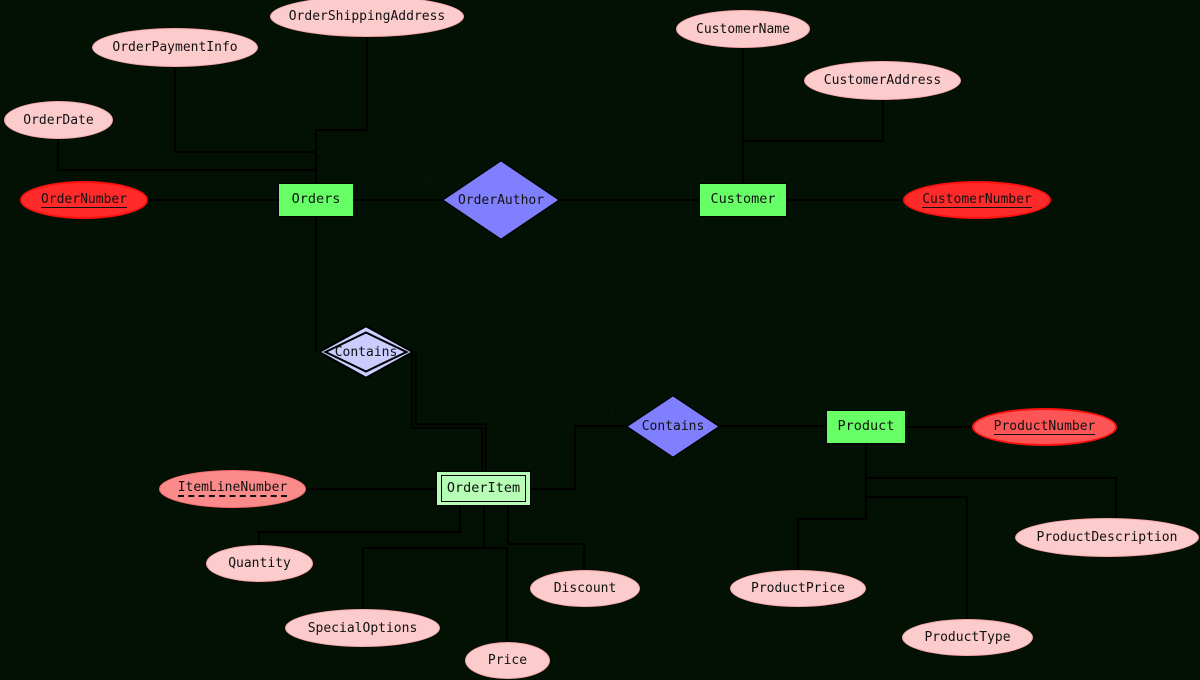 The width and height of the screenshot is (1200, 680). I want to click on attribute-label: SpecialOptions, so click(362, 628).